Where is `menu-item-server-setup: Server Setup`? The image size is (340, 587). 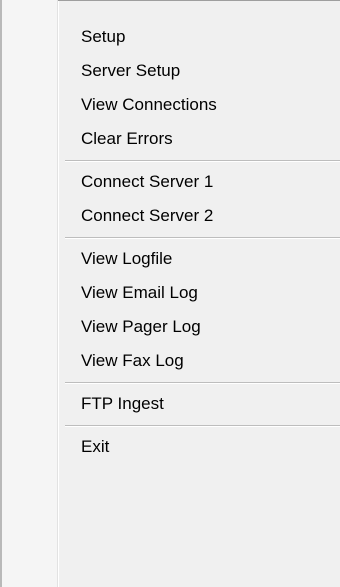 menu-item-server-setup: Server Setup is located at coordinates (199, 71).